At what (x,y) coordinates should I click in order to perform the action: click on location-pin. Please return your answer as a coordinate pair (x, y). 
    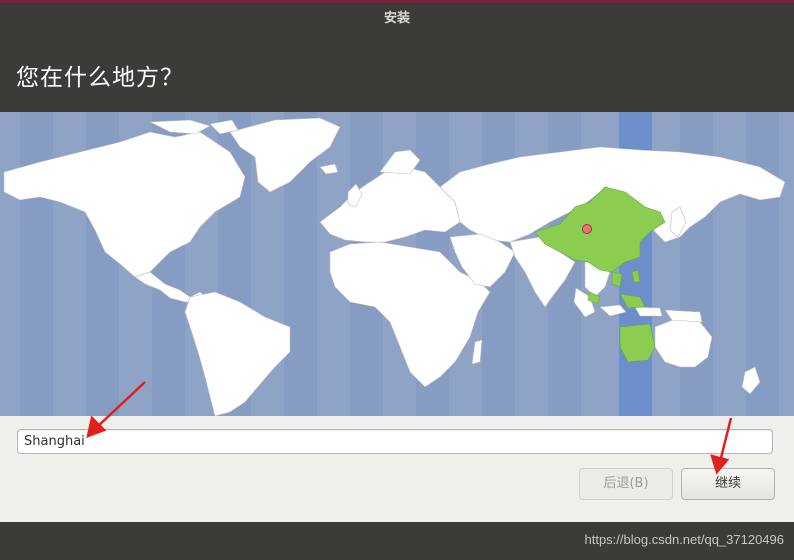
    Looking at the image, I should click on (587, 229).